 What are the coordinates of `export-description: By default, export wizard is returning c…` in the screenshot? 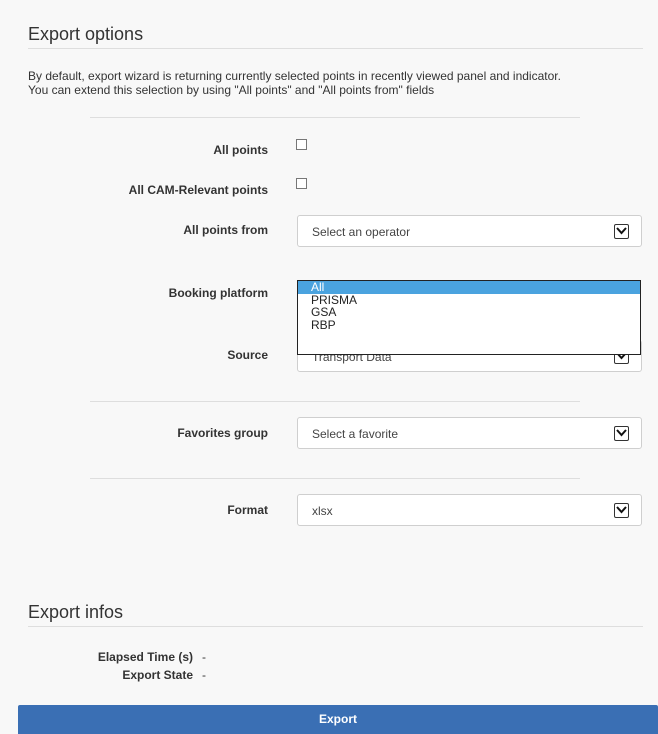 It's located at (335, 83).